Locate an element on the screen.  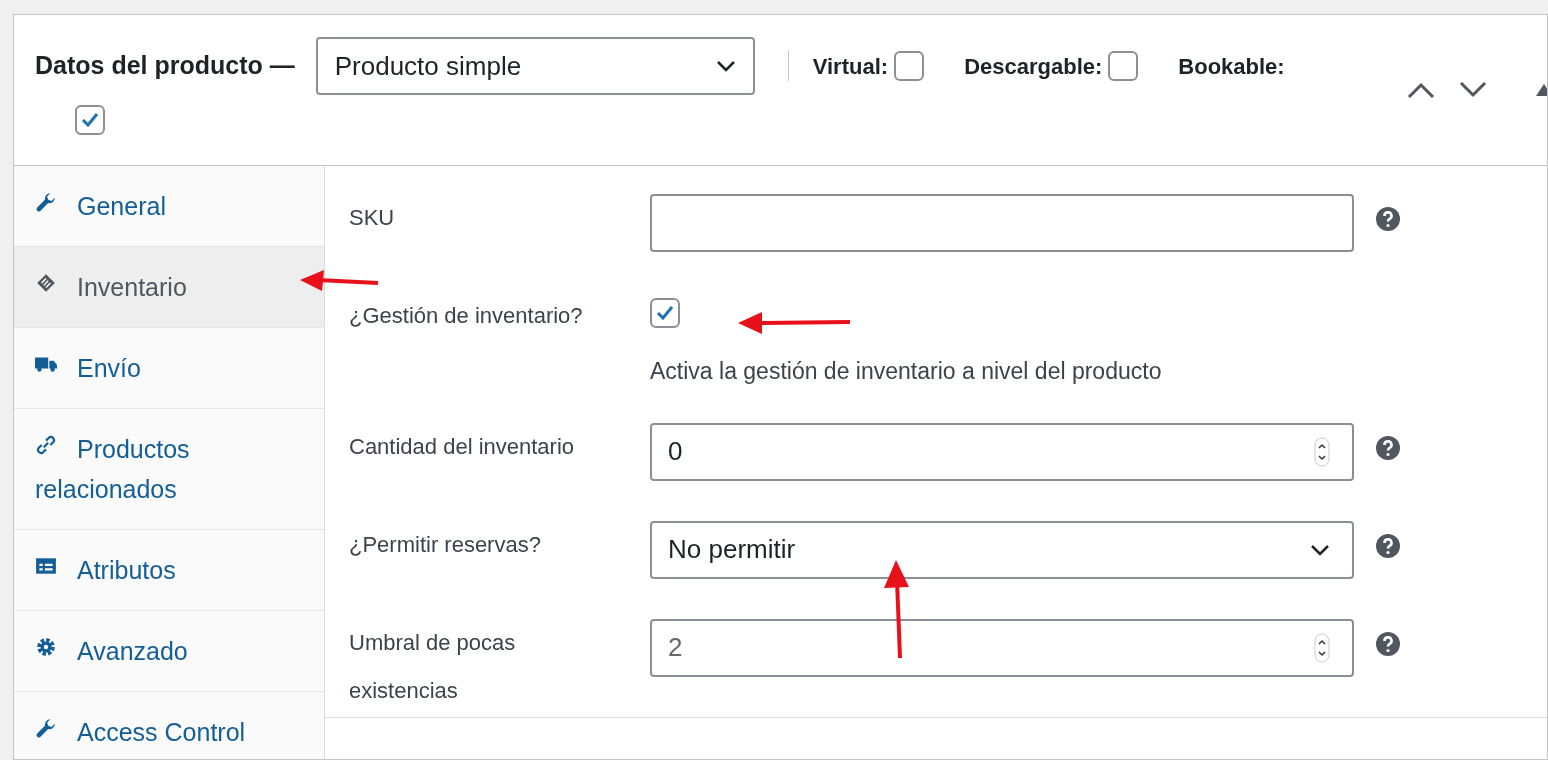
link-icon is located at coordinates (46, 445).